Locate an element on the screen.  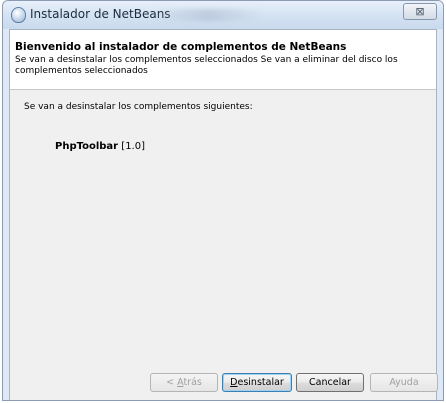
title-bar: Instalador de NetBeans ⊠ is located at coordinates (223, 15).